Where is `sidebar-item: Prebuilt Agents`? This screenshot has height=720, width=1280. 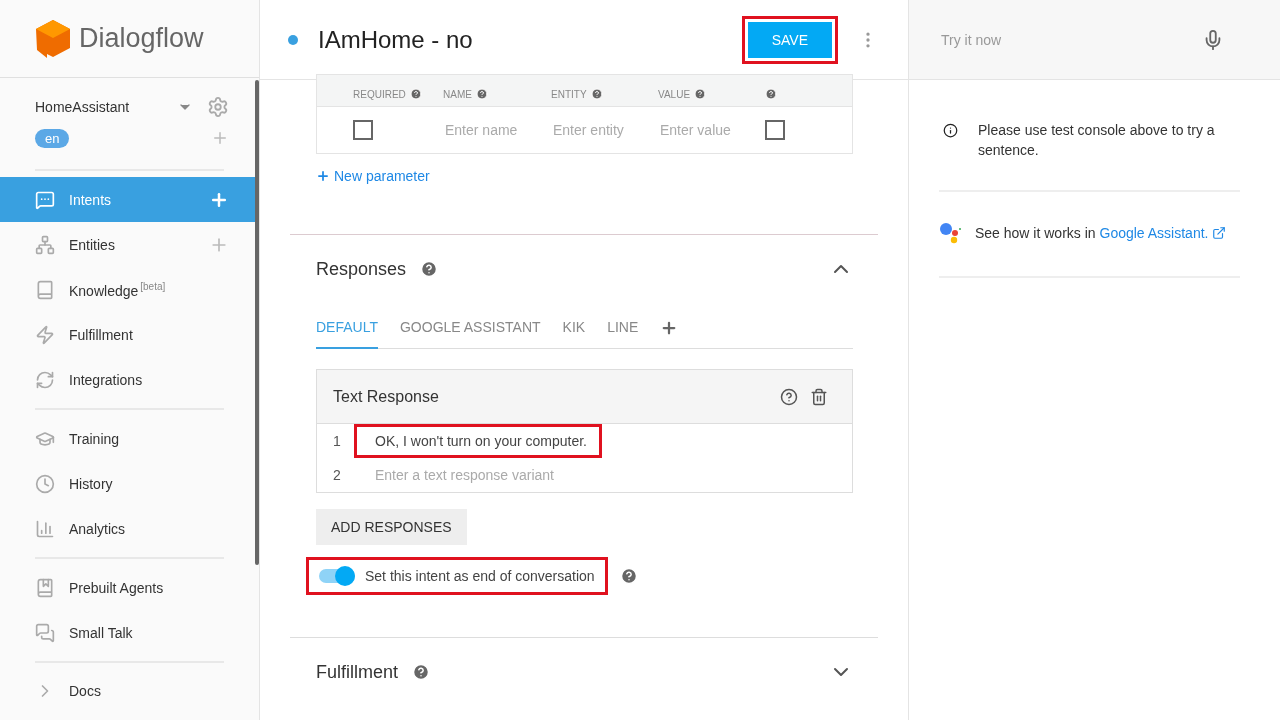 sidebar-item: Prebuilt Agents is located at coordinates (129, 587).